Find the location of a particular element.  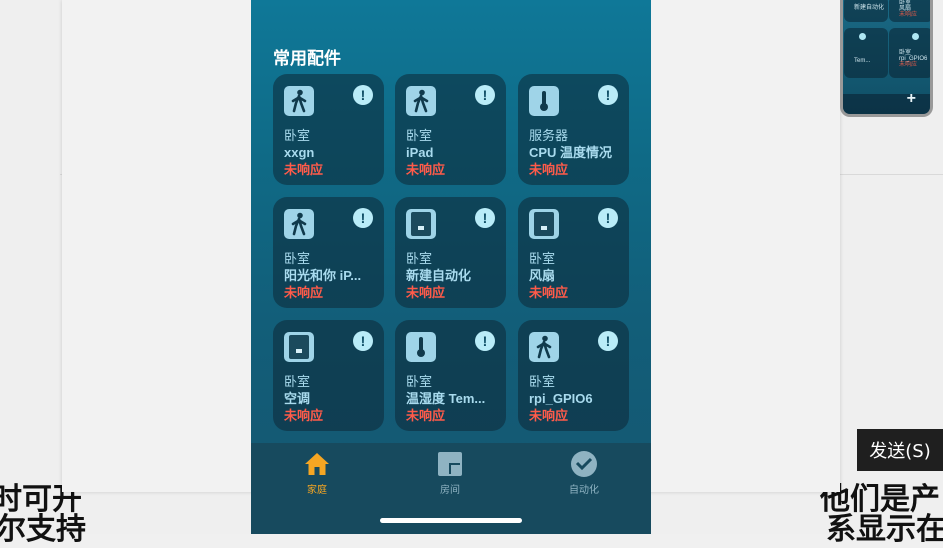

tile-name: 空调 is located at coordinates (297, 398).